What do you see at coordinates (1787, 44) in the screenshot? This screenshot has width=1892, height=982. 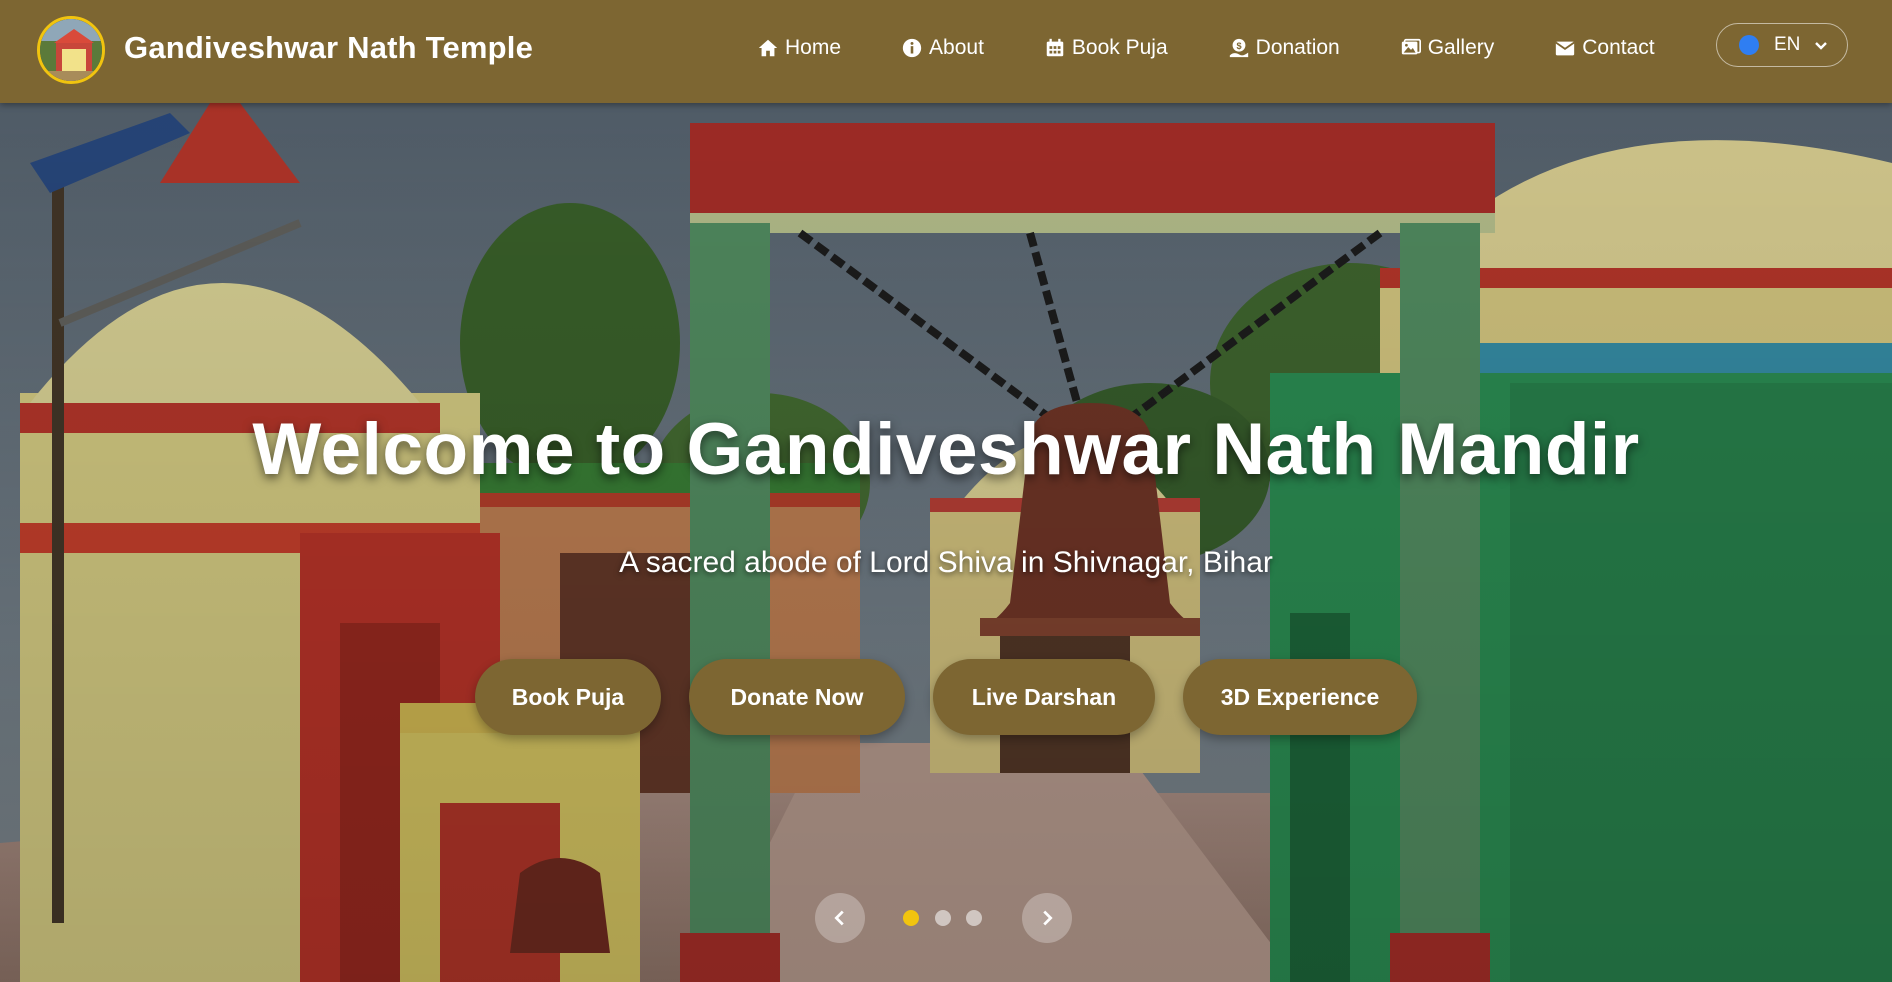 I see `language-value: EN` at bounding box center [1787, 44].